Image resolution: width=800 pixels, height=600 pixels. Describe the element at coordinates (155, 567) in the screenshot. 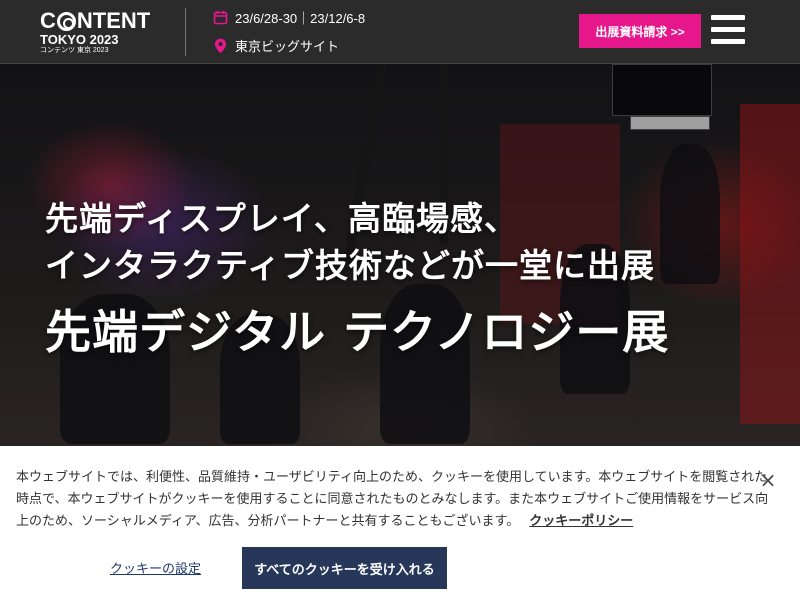

I see `cookie-settings-link: クッキーの設定` at that location.